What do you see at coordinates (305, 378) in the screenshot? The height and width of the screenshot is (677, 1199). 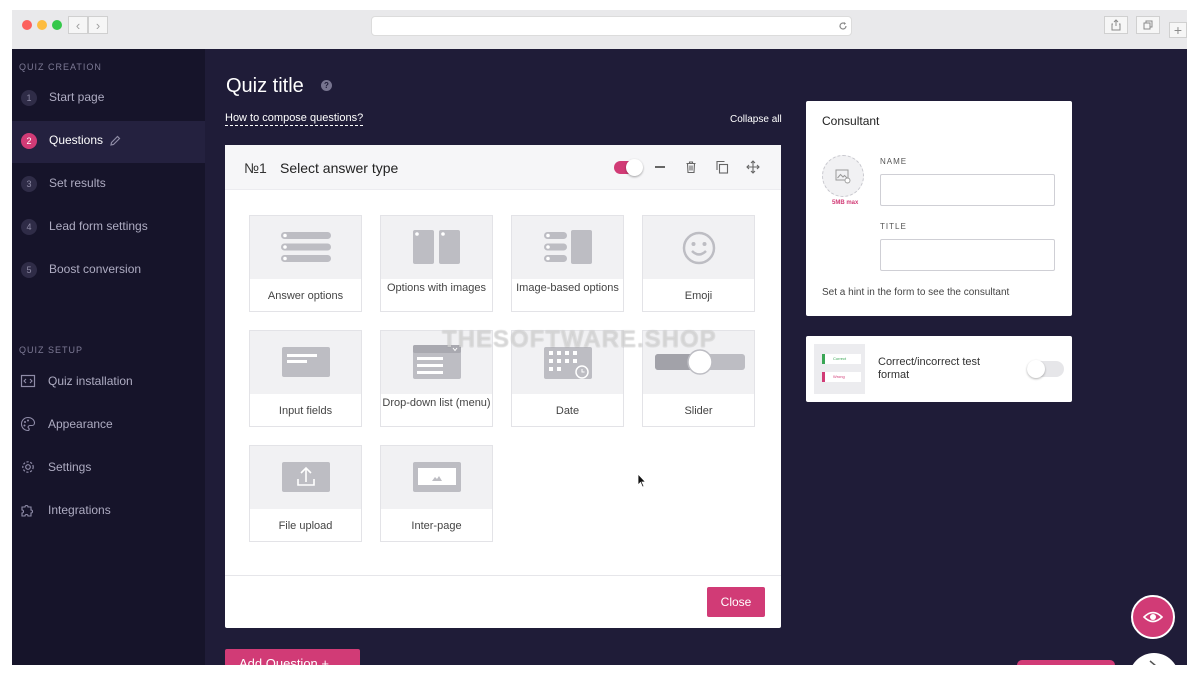 I see `answer-type-input-fields: Input fields` at bounding box center [305, 378].